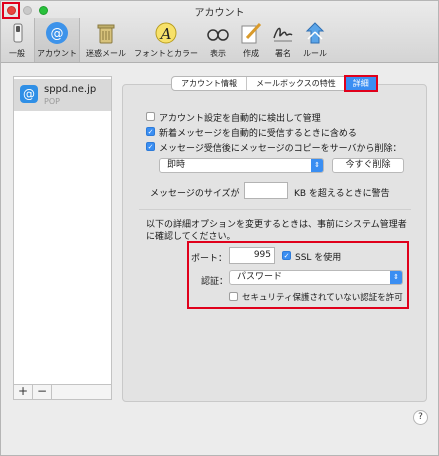 The width and height of the screenshot is (439, 456). Describe the element at coordinates (18, 33) in the screenshot. I see `switch-icon` at that location.